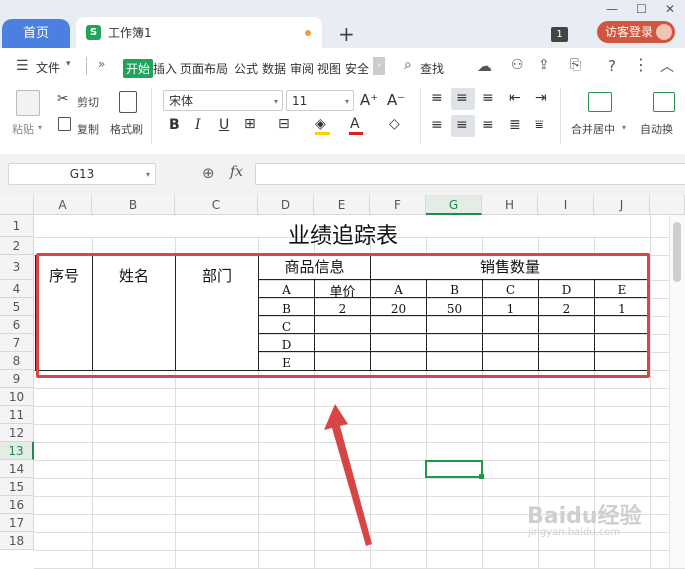  Describe the element at coordinates (17, 205) in the screenshot. I see `select-all-corner` at that location.